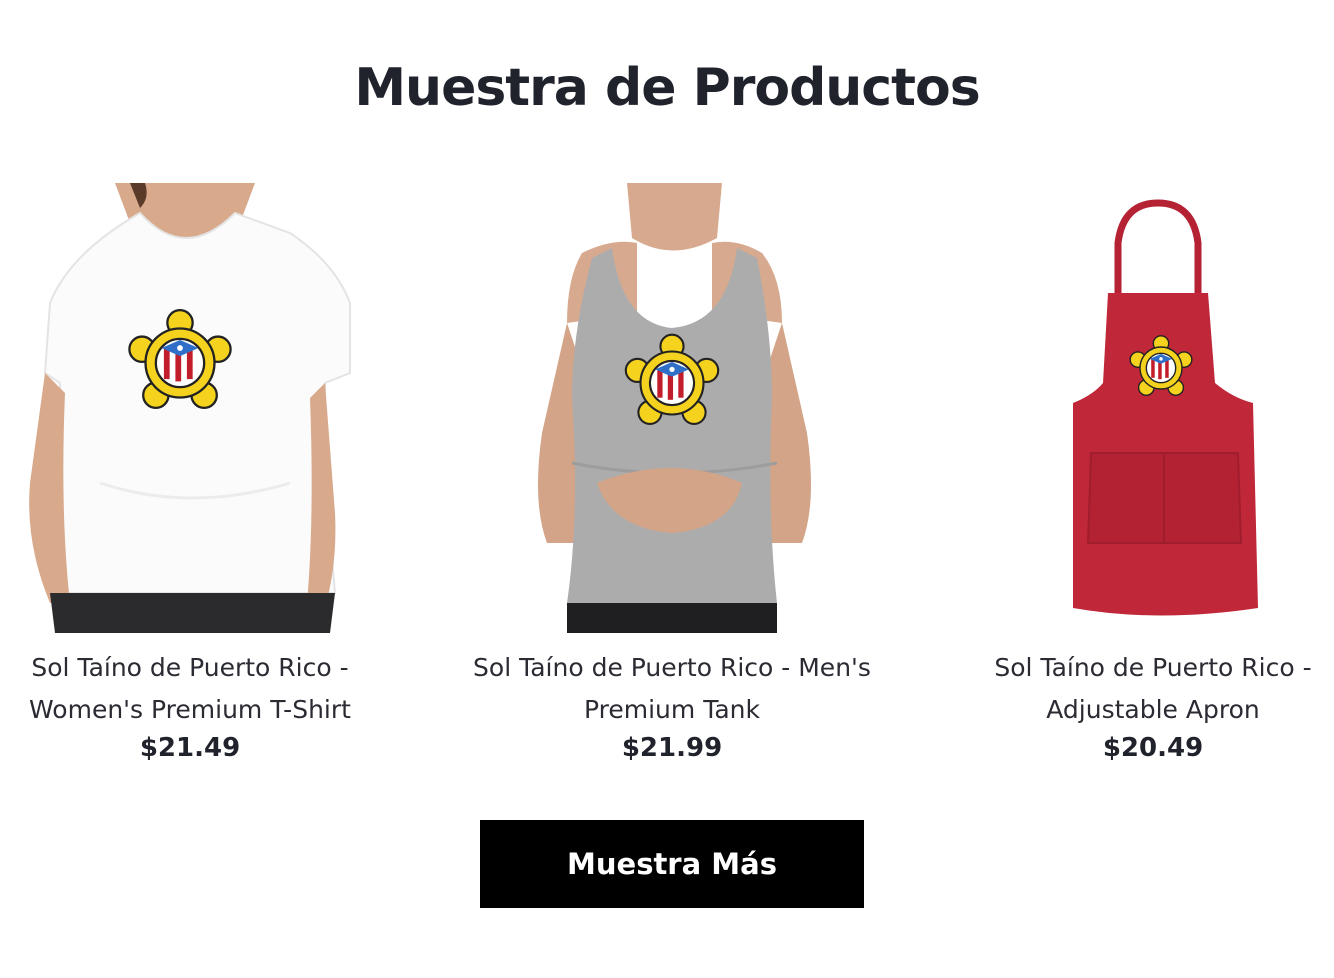 This screenshot has width=1334, height=978. I want to click on product-price: $20.49, so click(1153, 748).